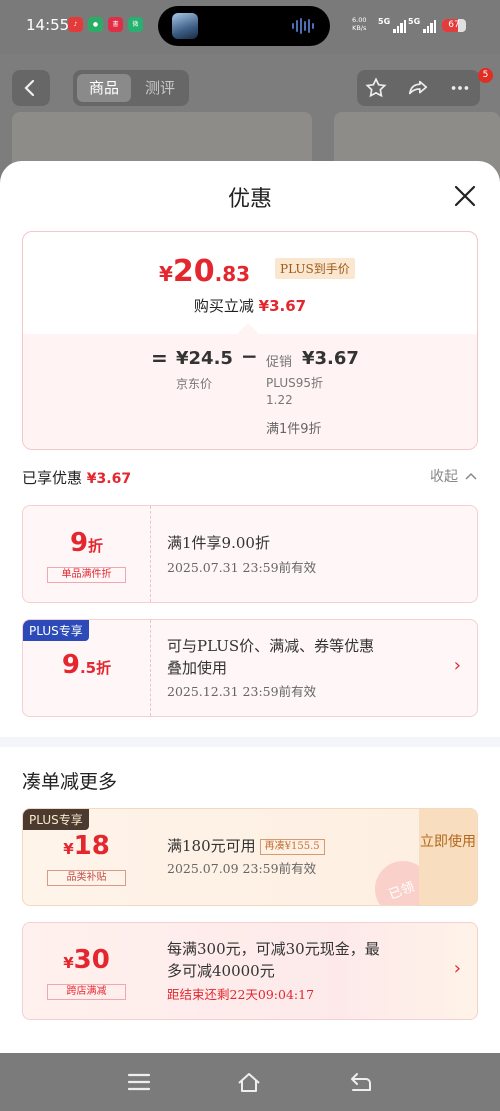 The image size is (500, 1111). What do you see at coordinates (460, 88) in the screenshot?
I see `more-icon` at bounding box center [460, 88].